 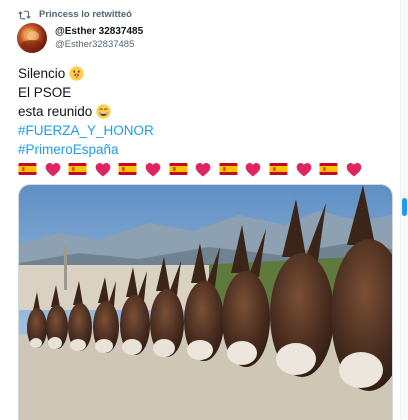 I want to click on emoji-row, so click(x=203, y=169).